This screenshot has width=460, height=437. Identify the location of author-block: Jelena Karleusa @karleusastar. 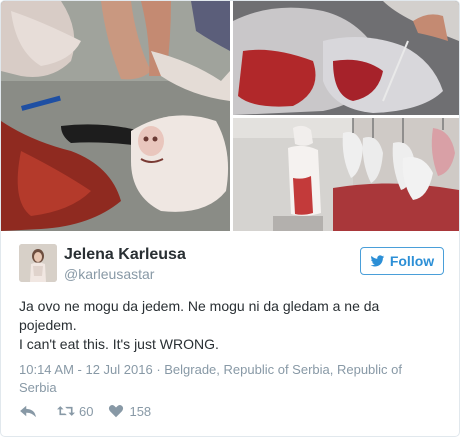
(125, 264).